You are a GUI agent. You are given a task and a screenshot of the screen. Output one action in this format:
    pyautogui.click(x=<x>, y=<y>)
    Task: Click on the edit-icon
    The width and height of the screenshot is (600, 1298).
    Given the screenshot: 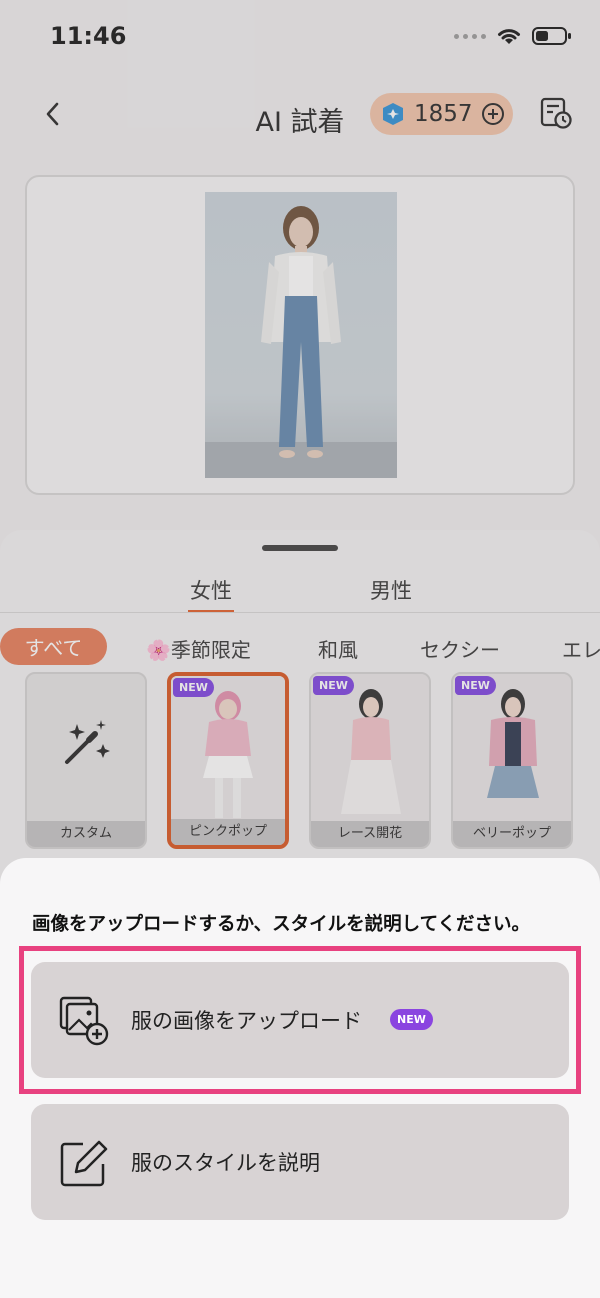 What is the action you would take?
    pyautogui.click(x=84, y=1163)
    